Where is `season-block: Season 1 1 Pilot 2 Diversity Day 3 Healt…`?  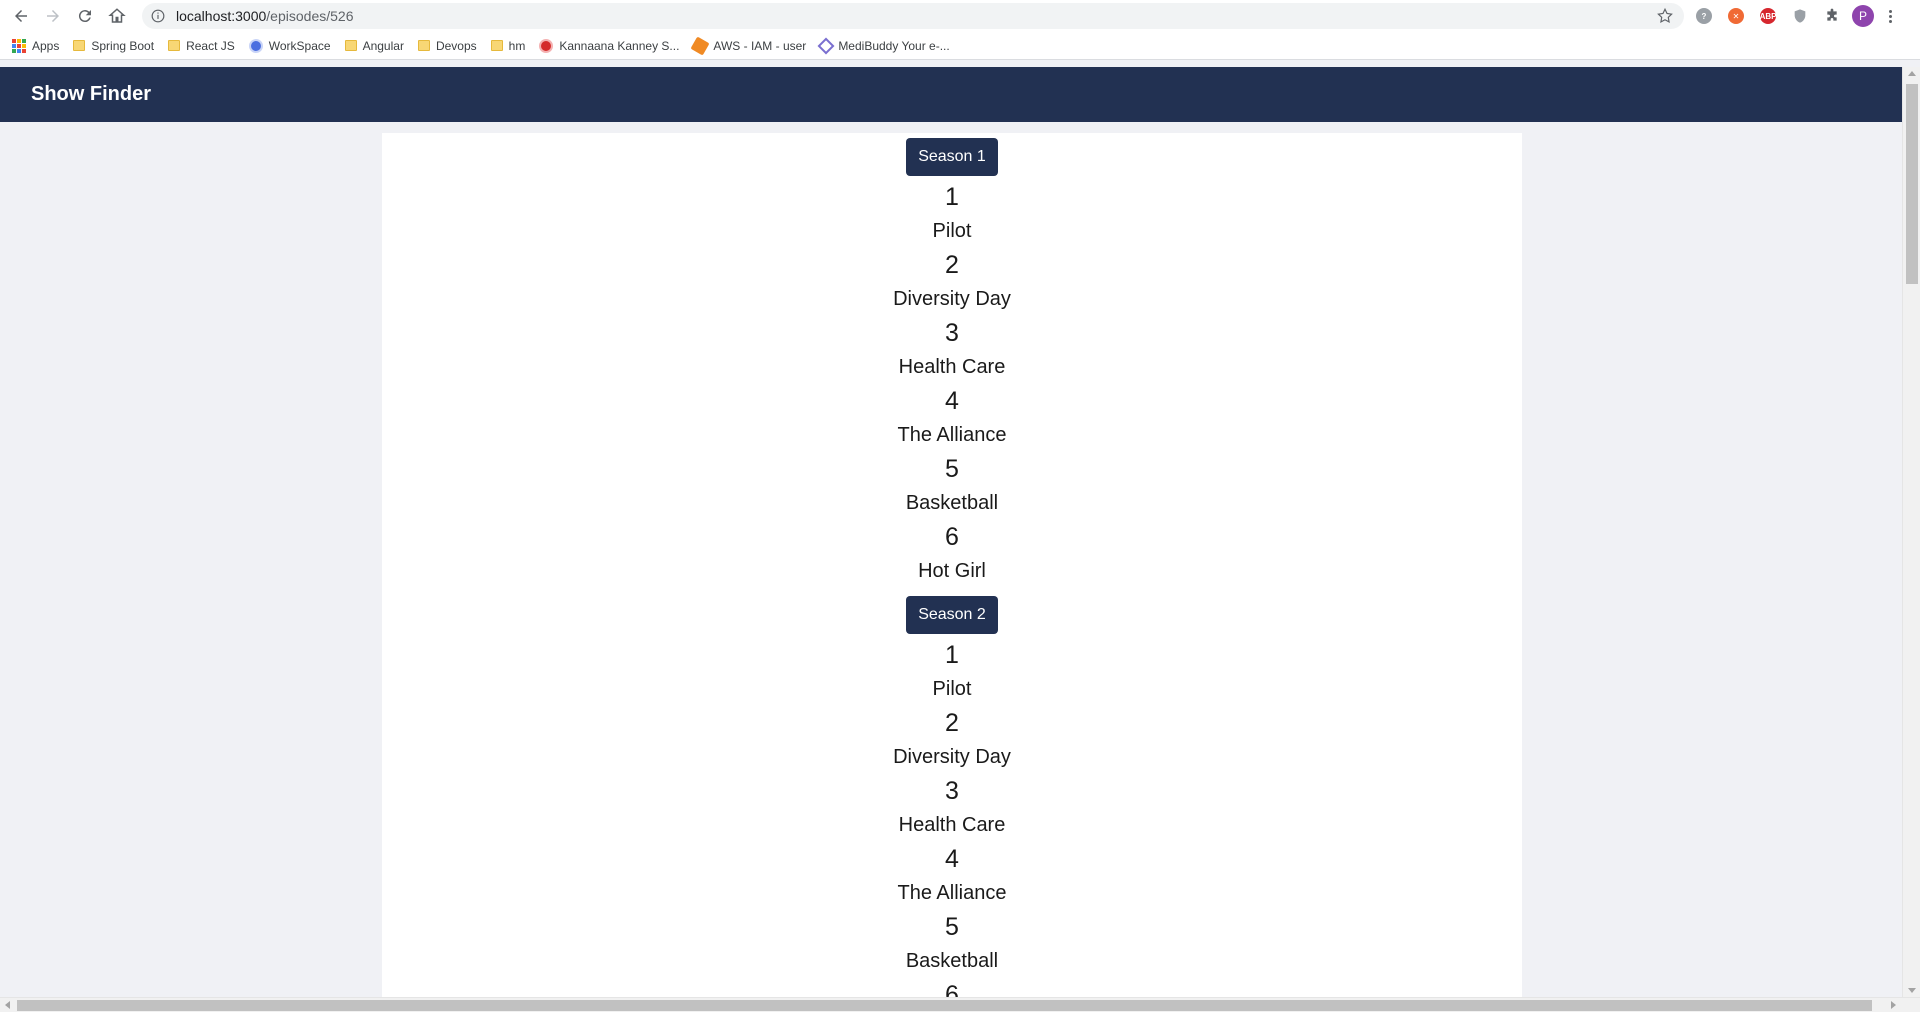 season-block: Season 1 1 Pilot 2 Diversity Day 3 Healt… is located at coordinates (952, 363).